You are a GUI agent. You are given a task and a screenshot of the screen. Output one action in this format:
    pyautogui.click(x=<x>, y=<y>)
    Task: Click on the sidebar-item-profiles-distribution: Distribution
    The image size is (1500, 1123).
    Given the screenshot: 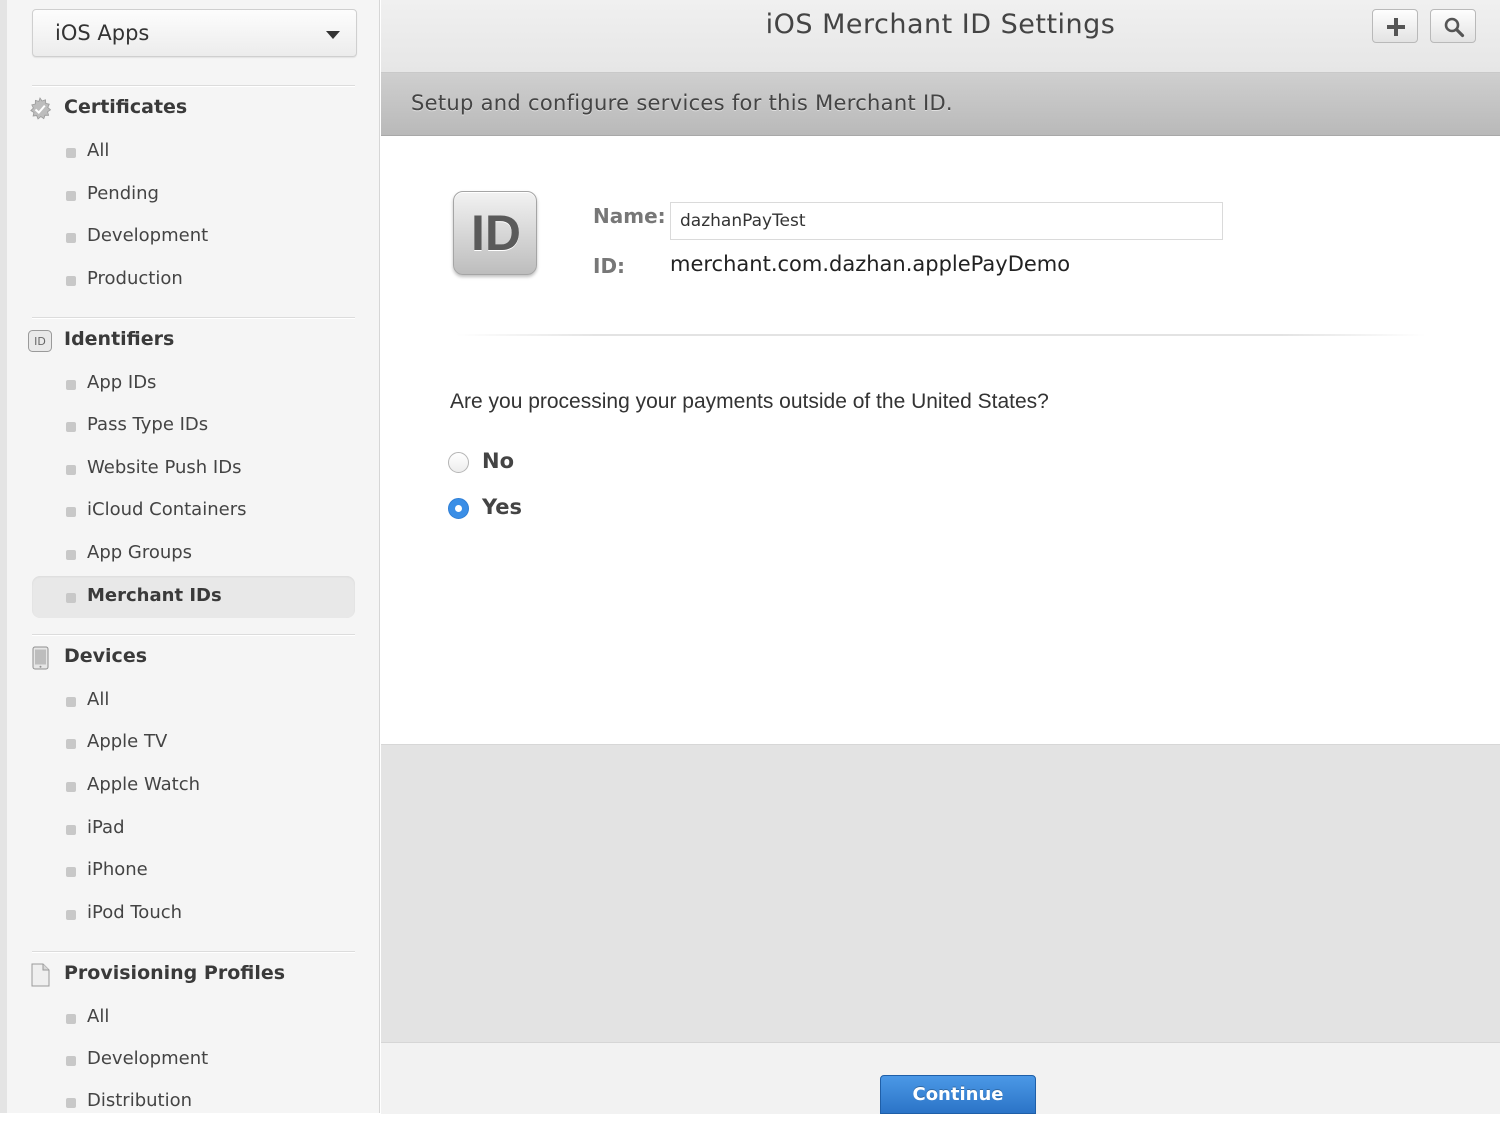 What is the action you would take?
    pyautogui.click(x=193, y=1102)
    